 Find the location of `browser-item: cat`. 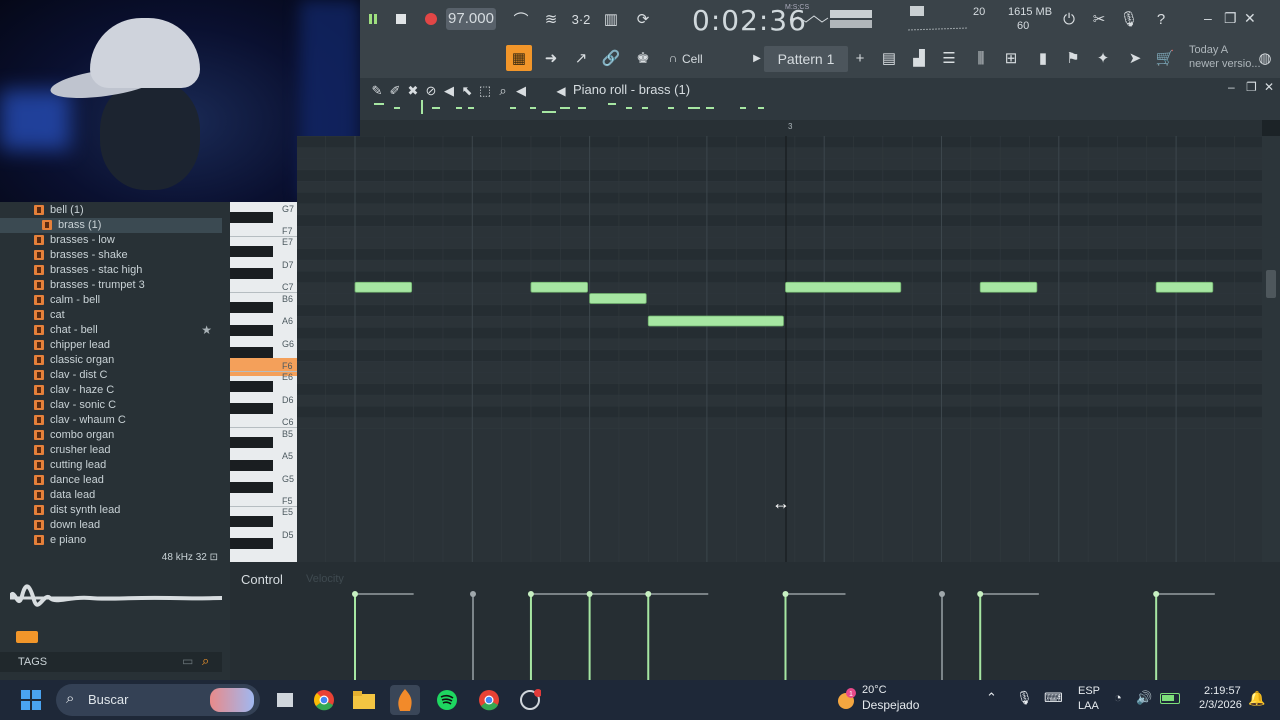

browser-item: cat is located at coordinates (111, 315).